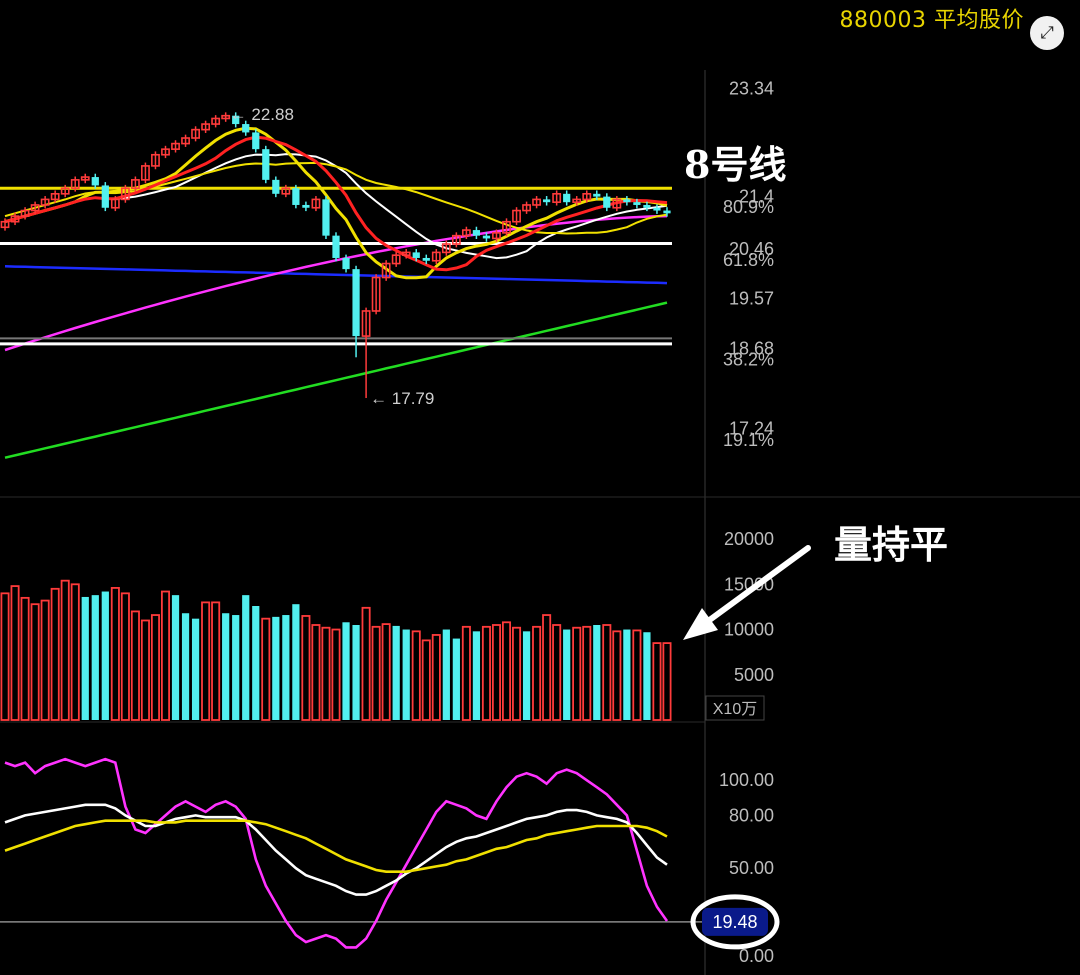 Image resolution: width=1080 pixels, height=975 pixels. Describe the element at coordinates (931, 20) in the screenshot. I see `security-title: 880003 平均股价` at that location.